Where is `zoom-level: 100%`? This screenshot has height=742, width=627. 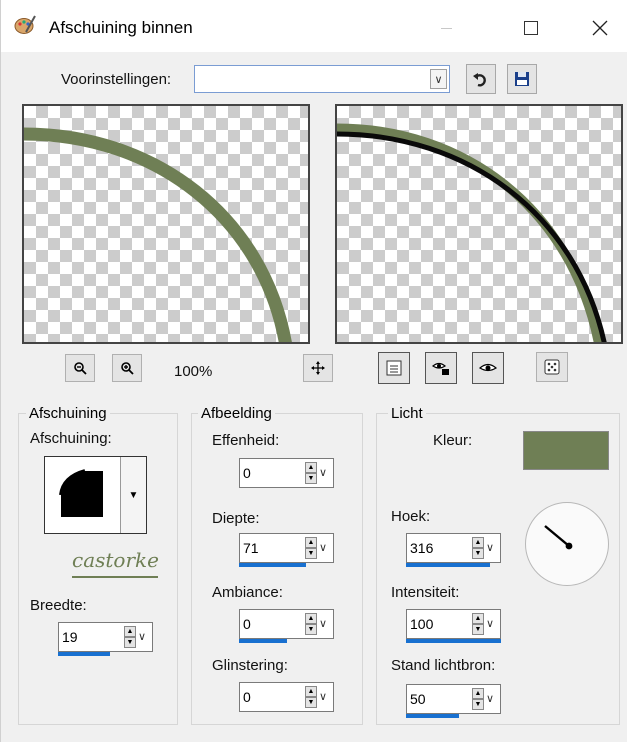 zoom-level: 100% is located at coordinates (193, 371).